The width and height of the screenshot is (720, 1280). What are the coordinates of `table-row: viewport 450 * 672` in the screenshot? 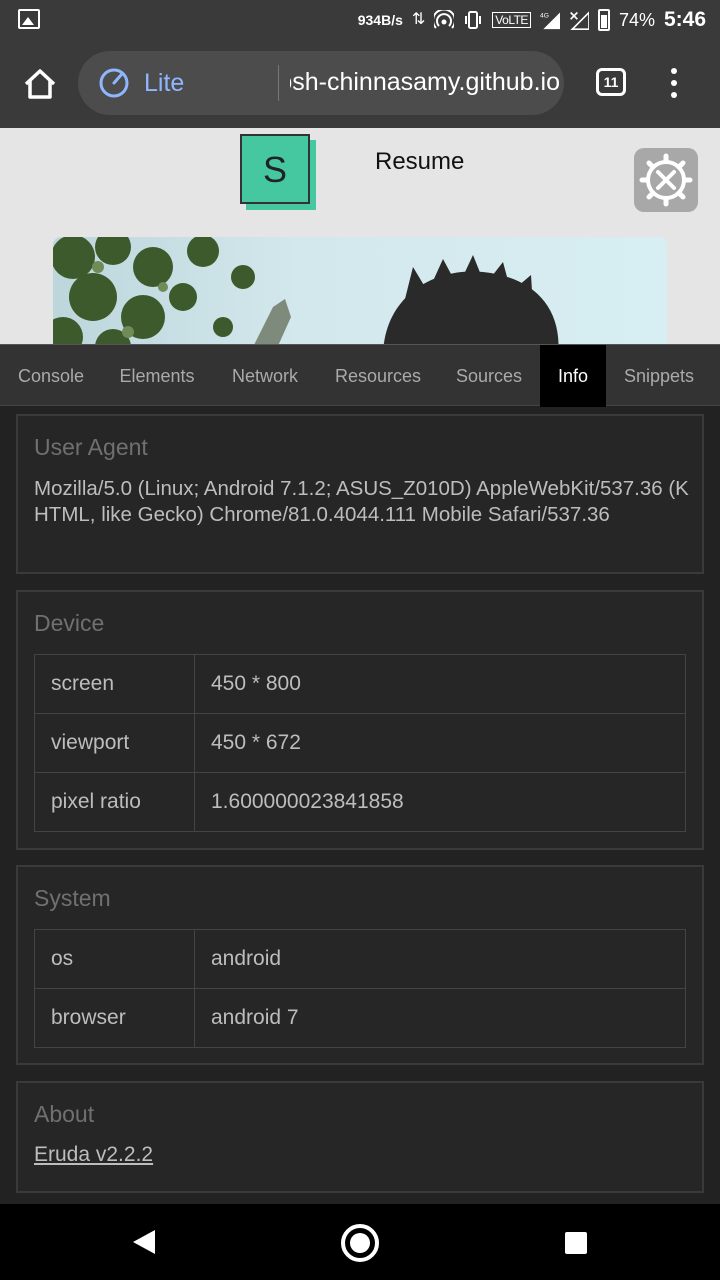 It's located at (360, 743).